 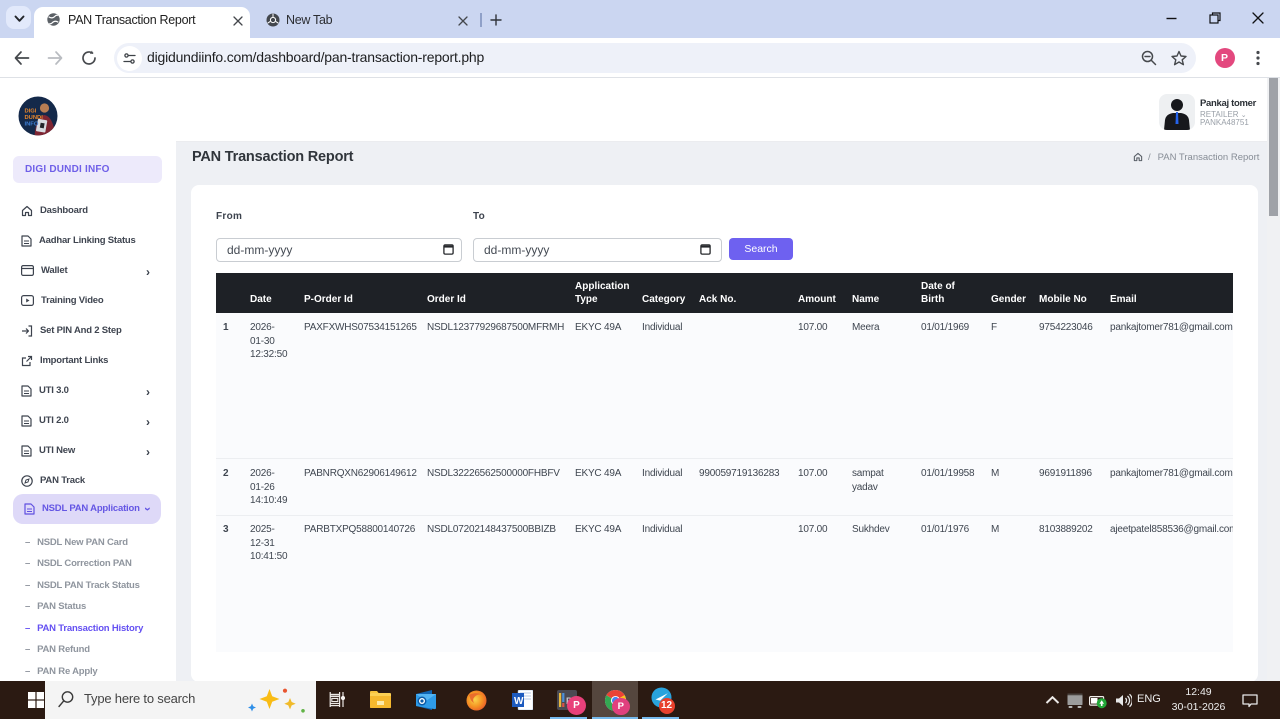 What do you see at coordinates (34, 118) in the screenshot?
I see `svg-text: DUNDI` at bounding box center [34, 118].